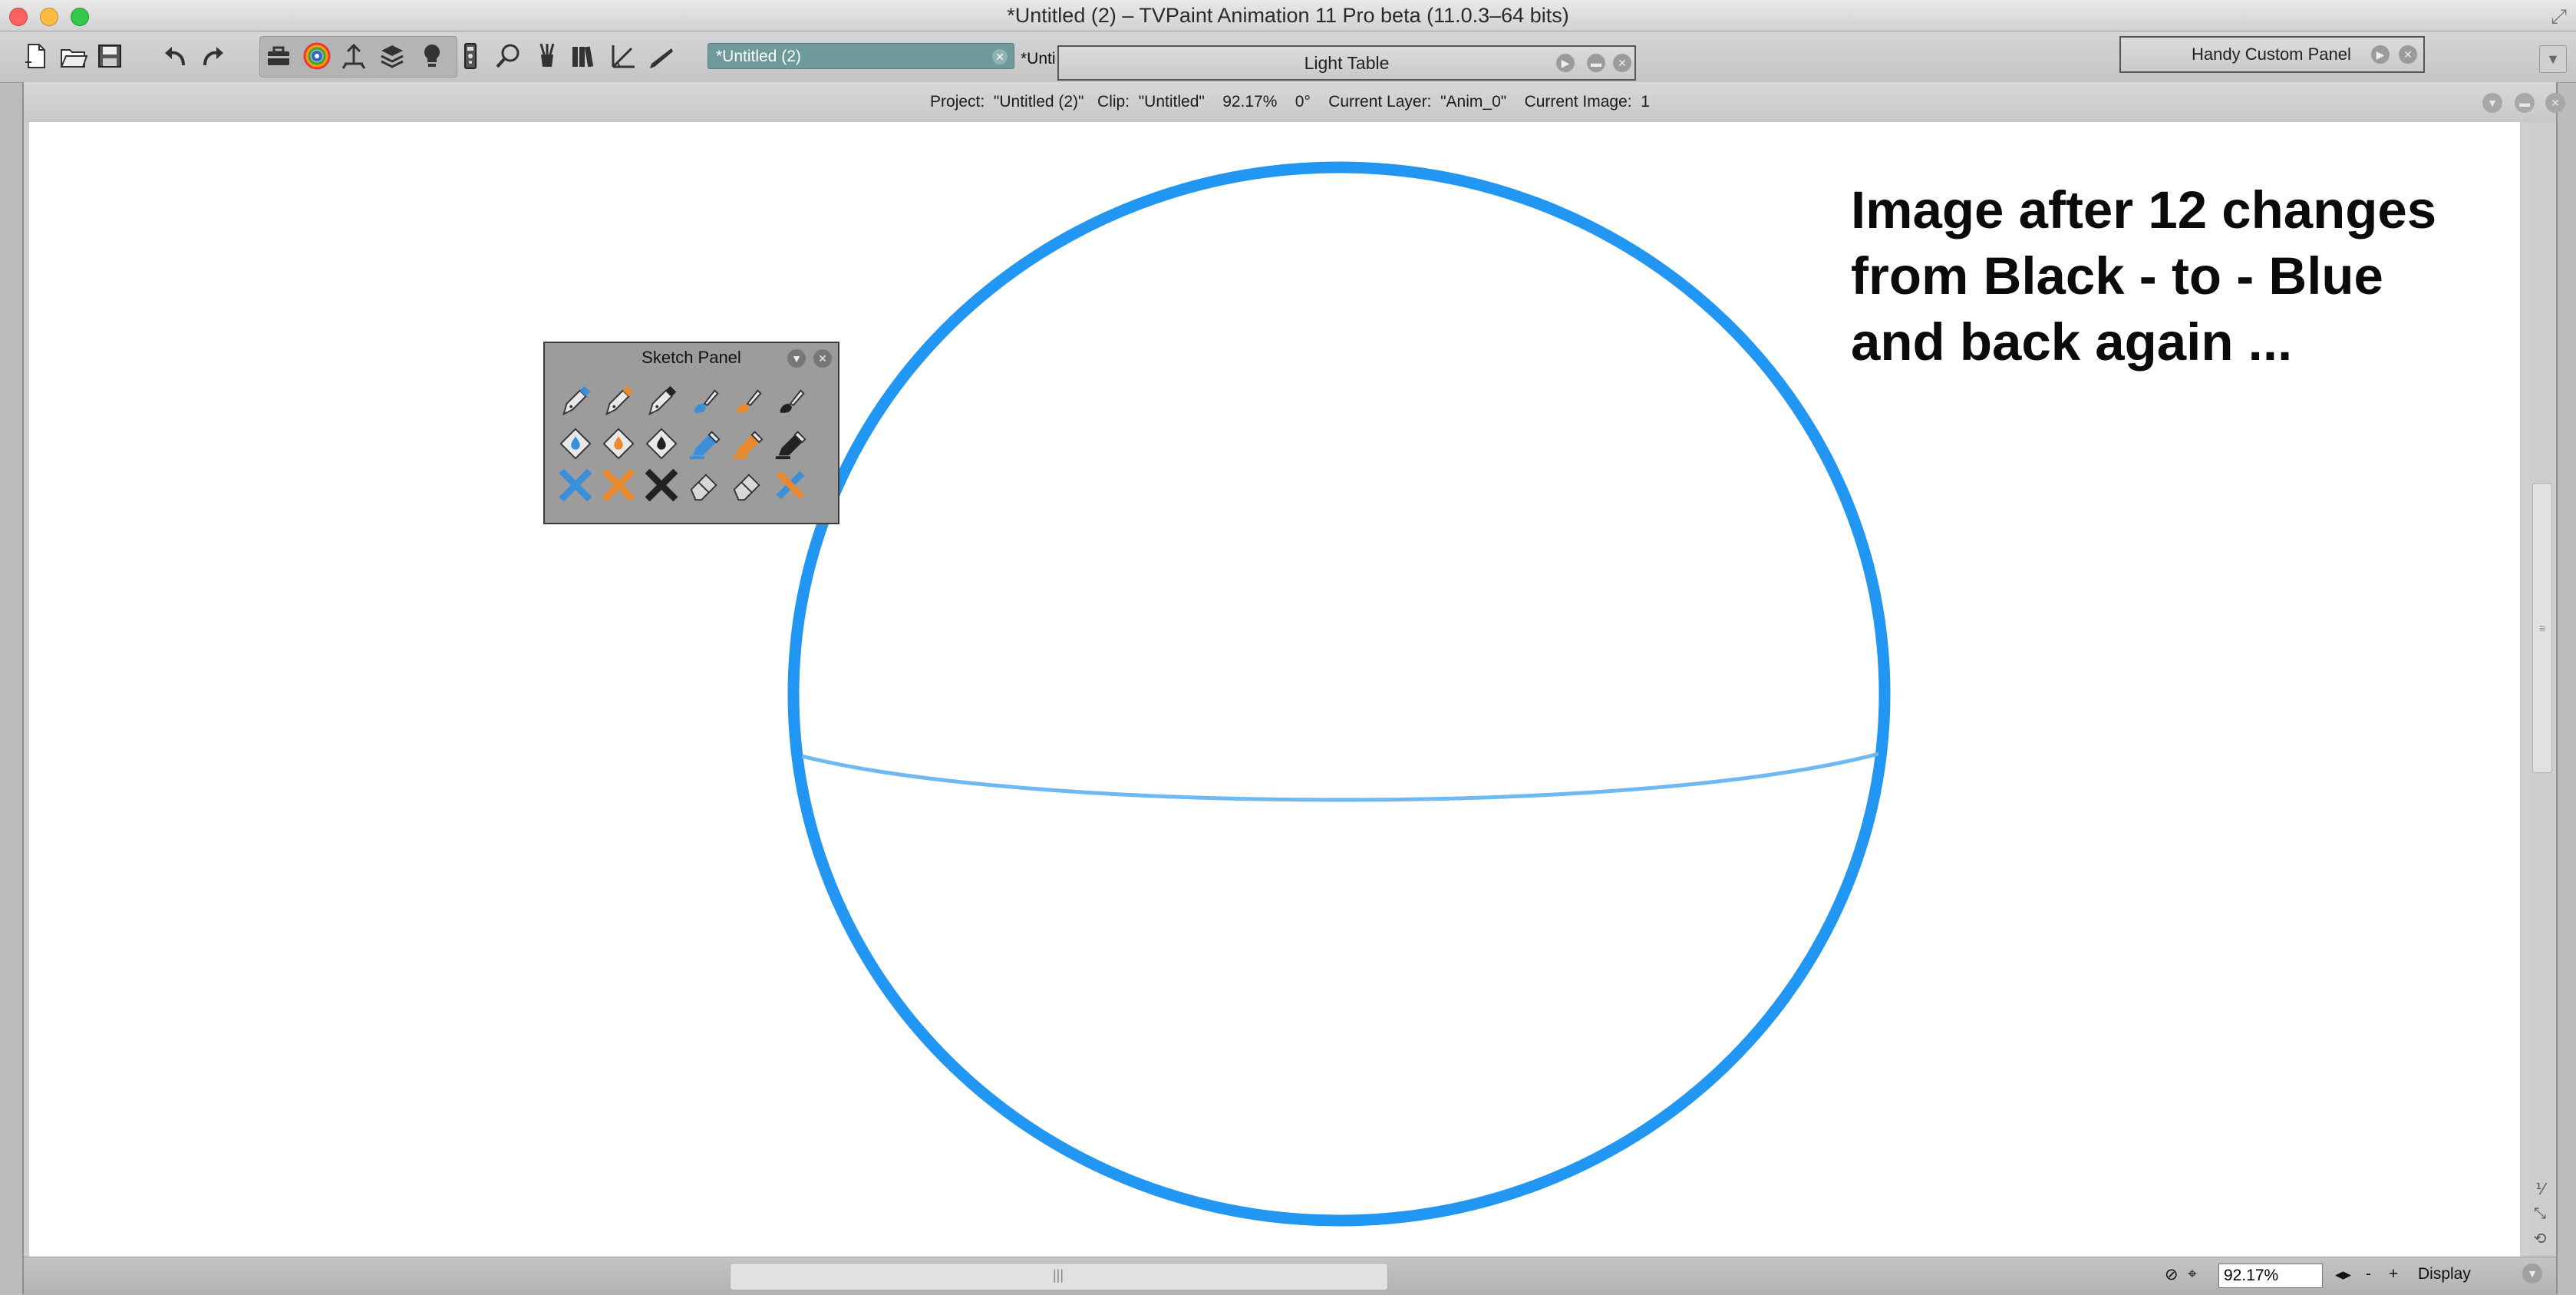 This screenshot has width=2576, height=1295. I want to click on brush-cup-icon, so click(547, 56).